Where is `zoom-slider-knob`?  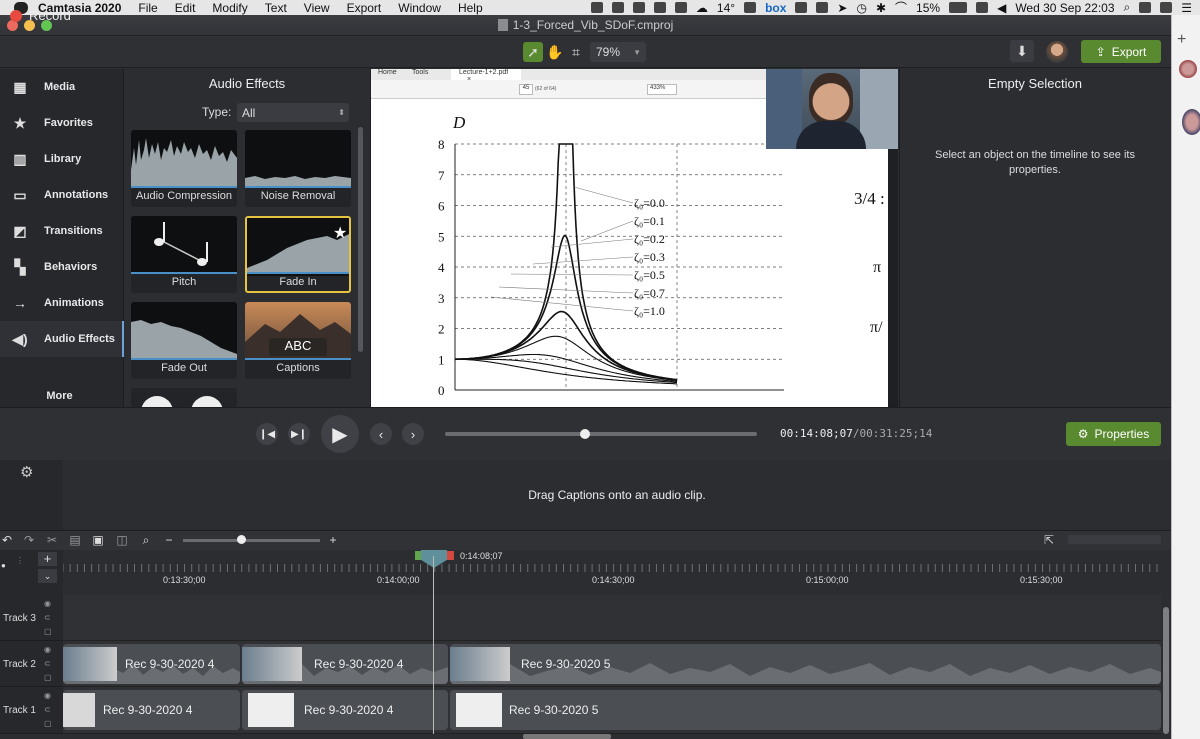
zoom-slider-knob is located at coordinates (241, 539).